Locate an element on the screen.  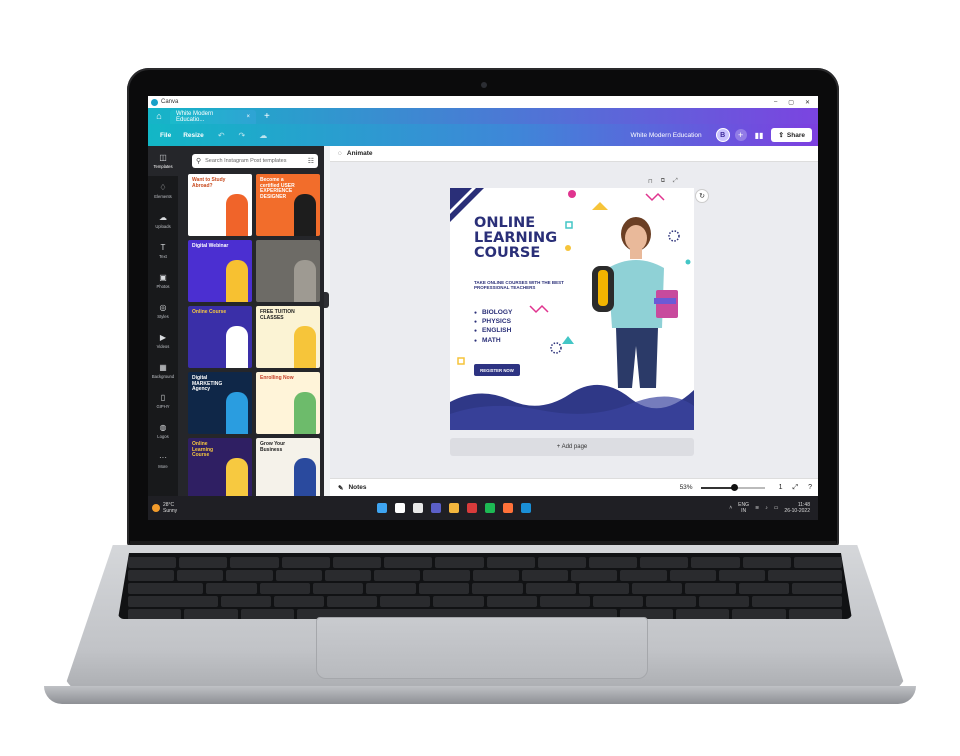
subject-list: BIOLOGY PHYSICS ENGLISH MATH is located at coordinates (493, 326).